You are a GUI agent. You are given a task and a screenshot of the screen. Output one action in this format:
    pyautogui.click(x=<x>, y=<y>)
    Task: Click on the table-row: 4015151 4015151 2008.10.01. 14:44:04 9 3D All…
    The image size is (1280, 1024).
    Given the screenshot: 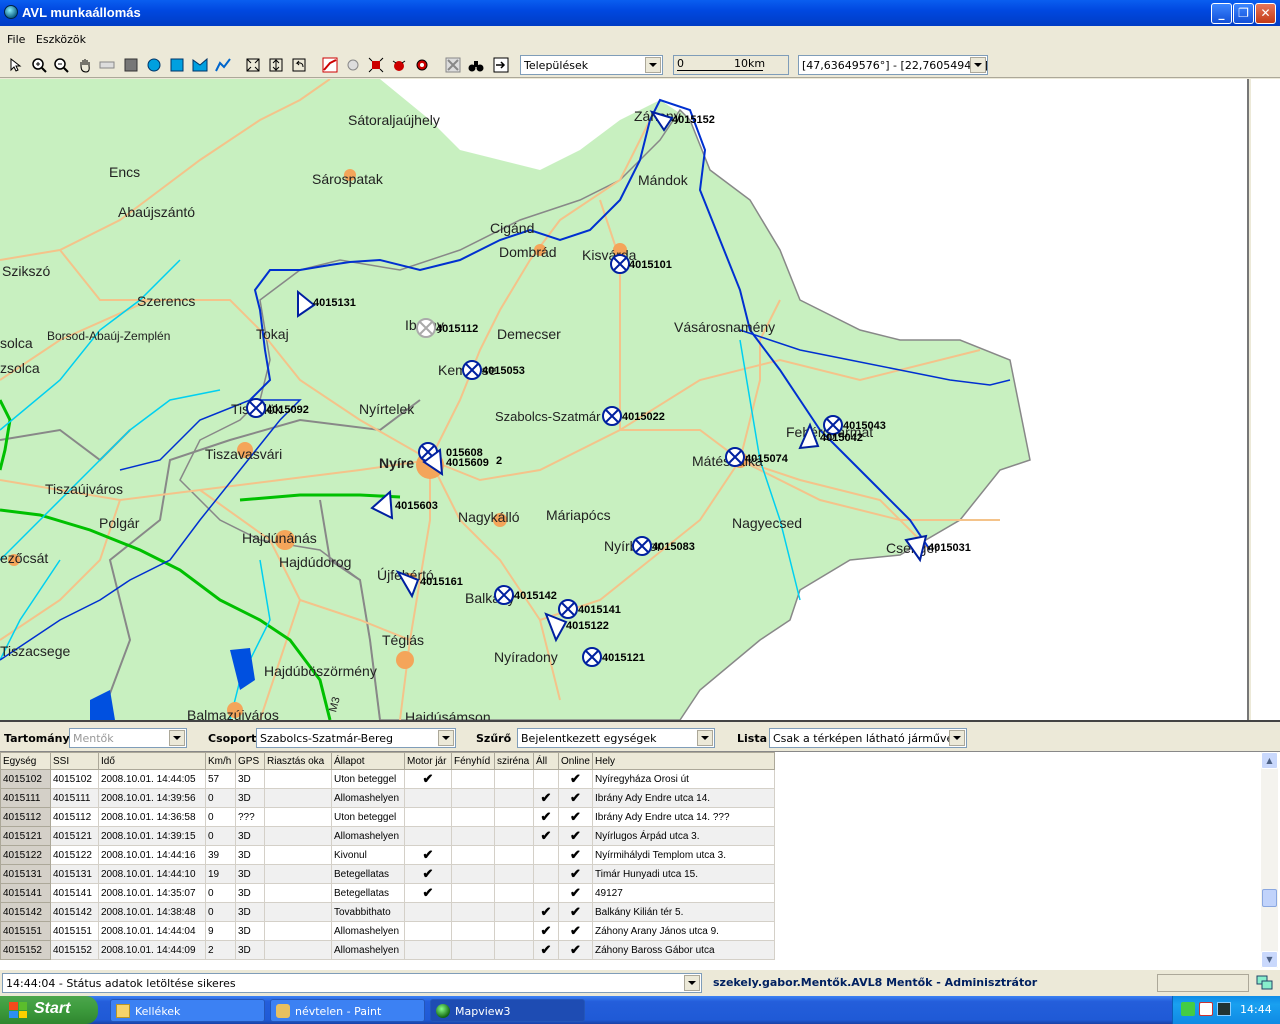 What is the action you would take?
    pyautogui.click(x=387, y=931)
    